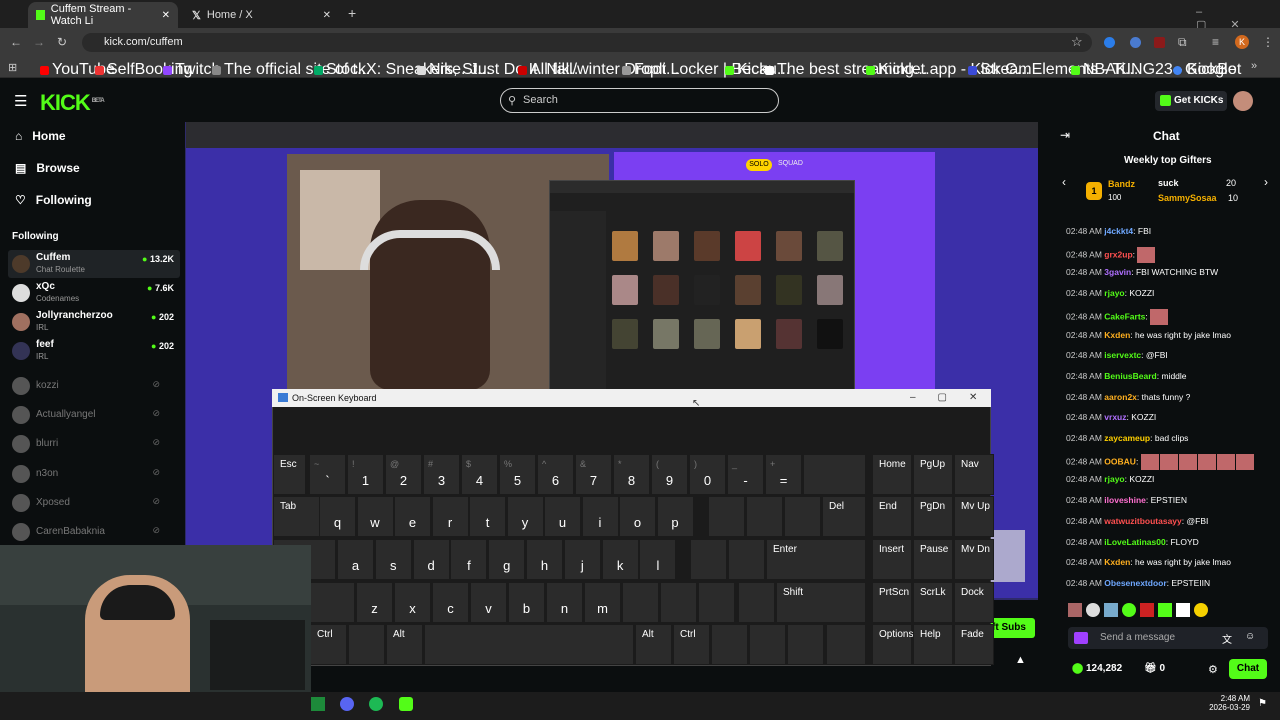 The height and width of the screenshot is (720, 1280). I want to click on following-channel: feef IRL ● 202, so click(94, 351).